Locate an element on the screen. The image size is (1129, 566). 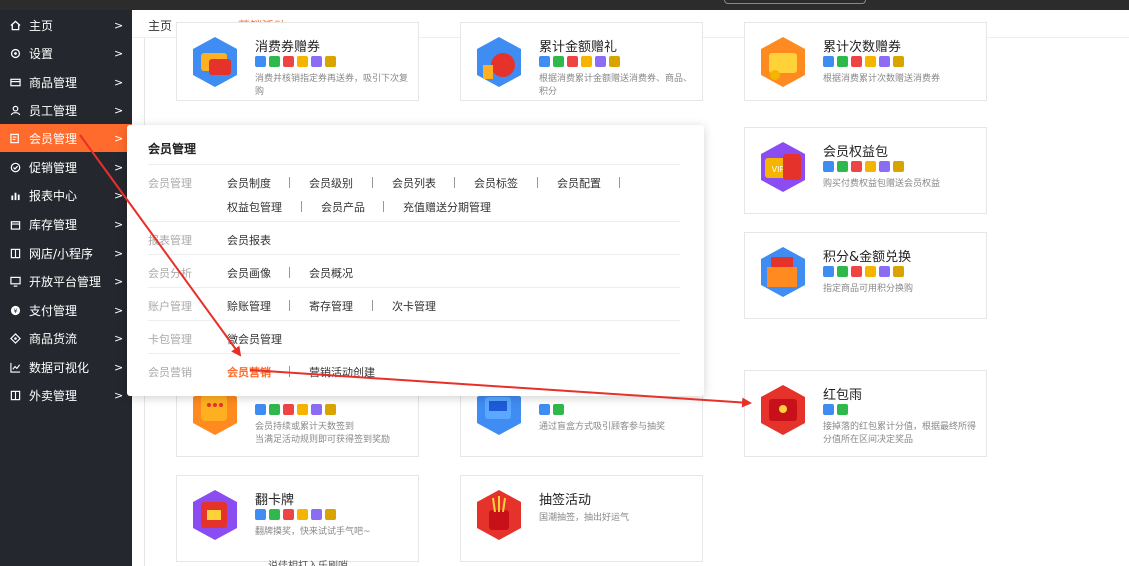
activity-card-member-benefits: VIP 会员权益包 购买付费权益包赠送会员权益 is located at coordinates (865, 170).